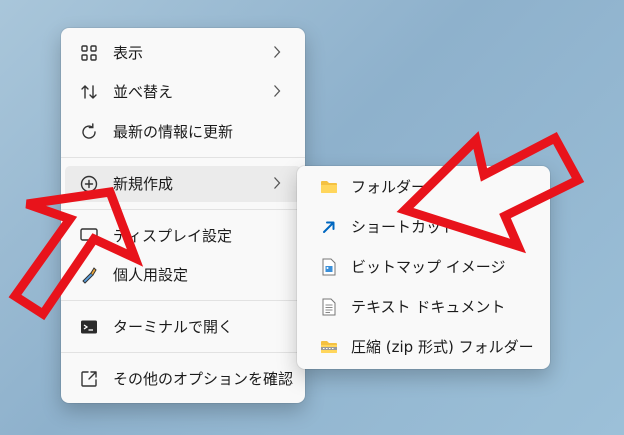 The height and width of the screenshot is (435, 624). What do you see at coordinates (329, 307) in the screenshot?
I see `text-document-icon` at bounding box center [329, 307].